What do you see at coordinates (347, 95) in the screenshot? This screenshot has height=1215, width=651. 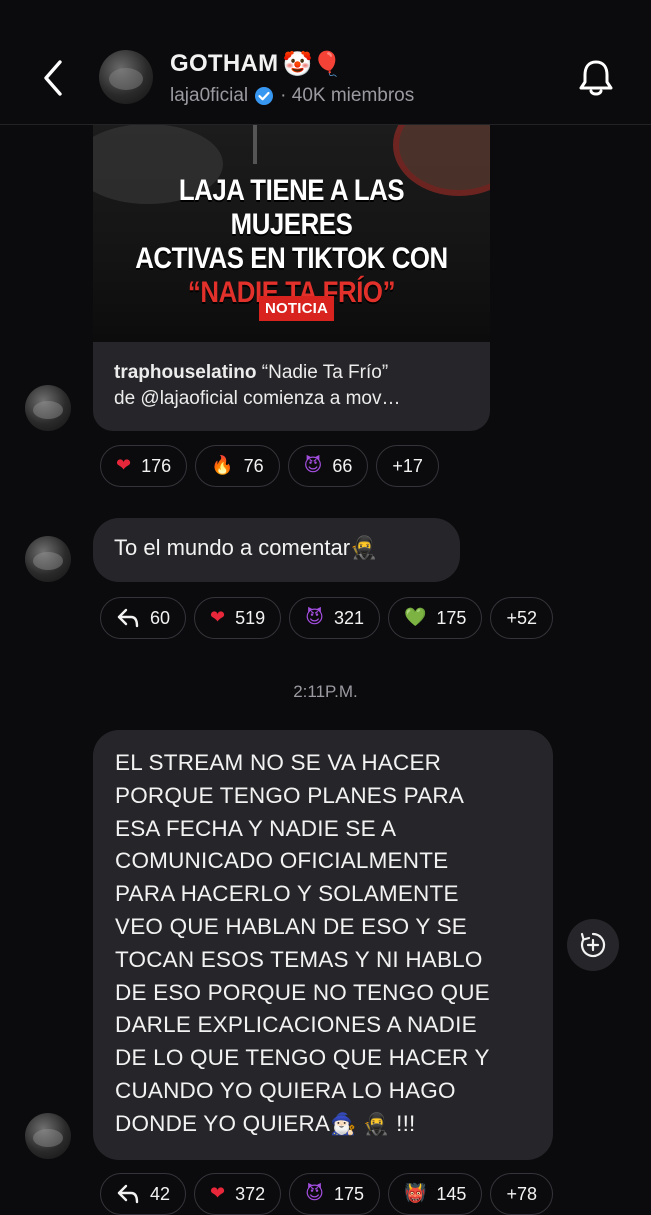 I see `member-count: · 40K miembros` at bounding box center [347, 95].